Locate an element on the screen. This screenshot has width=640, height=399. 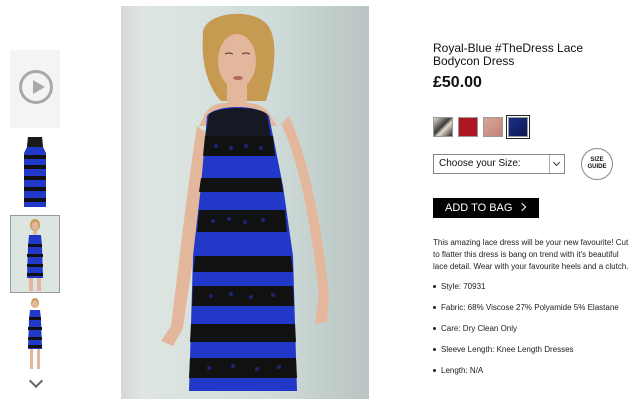
add-to-bag-button: ADD TO BAG is located at coordinates (486, 208).